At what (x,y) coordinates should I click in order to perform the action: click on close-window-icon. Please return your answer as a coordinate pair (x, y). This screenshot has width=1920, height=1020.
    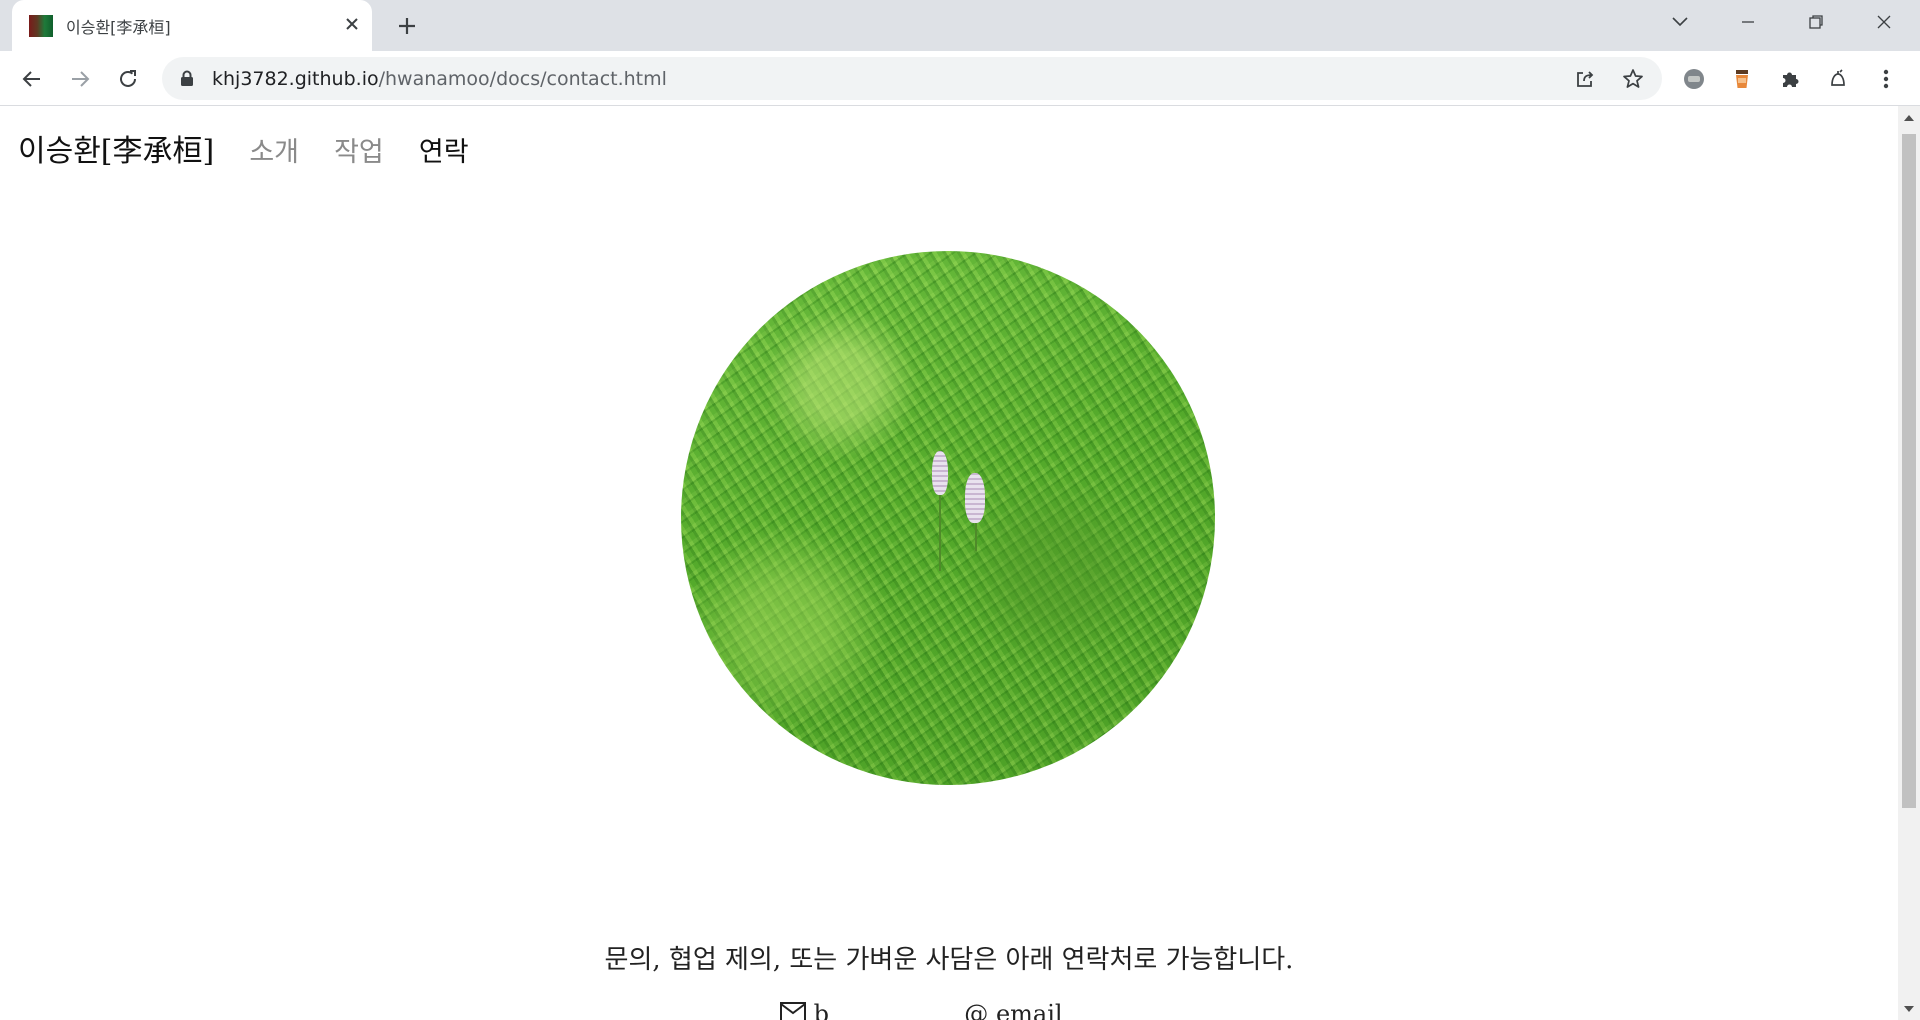
    Looking at the image, I should click on (1884, 22).